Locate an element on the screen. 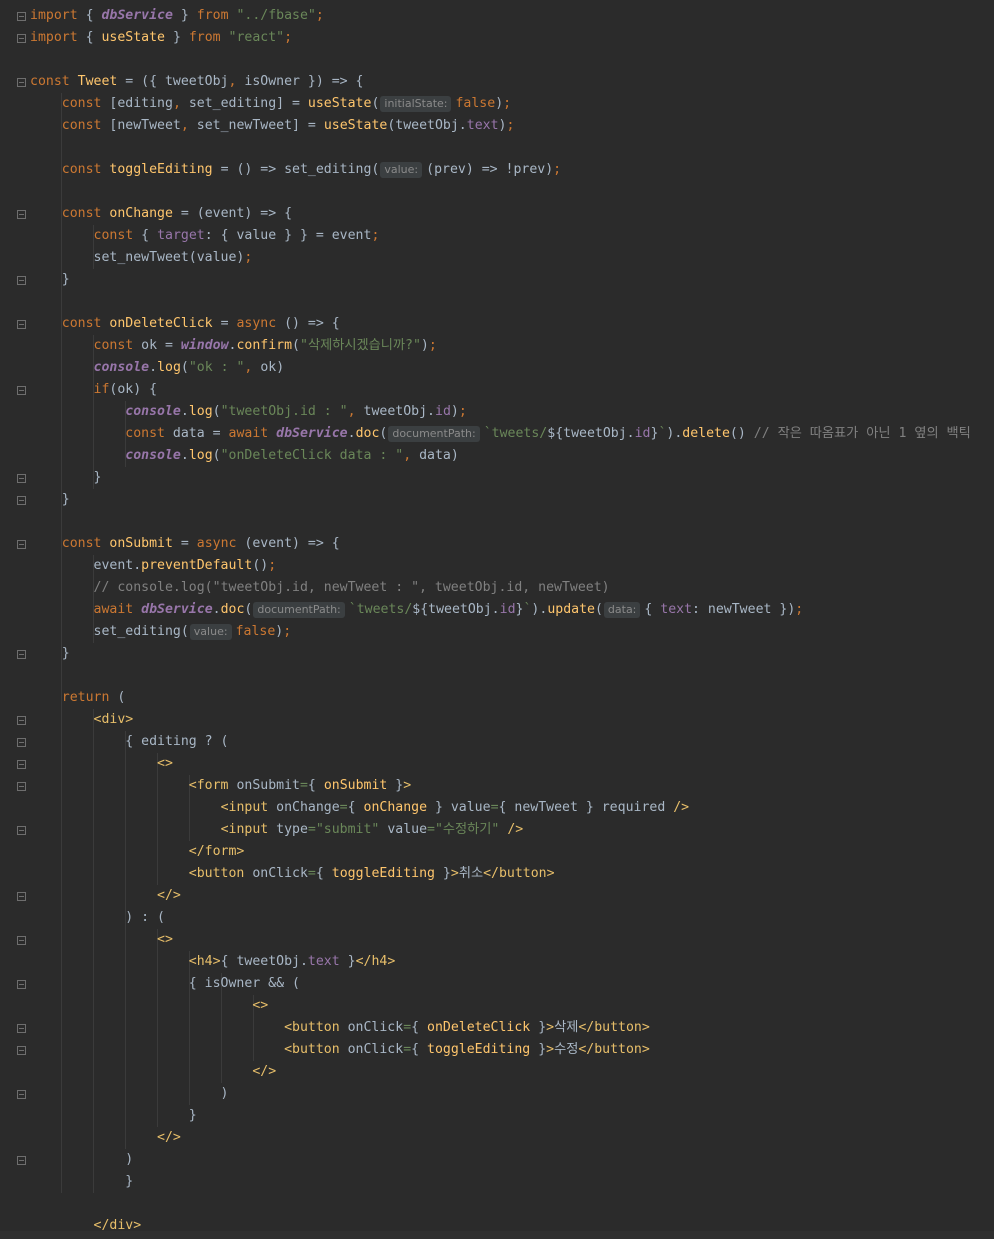 This screenshot has height=1239, width=994. horizontal-scrollbar is located at coordinates (497, 1235).